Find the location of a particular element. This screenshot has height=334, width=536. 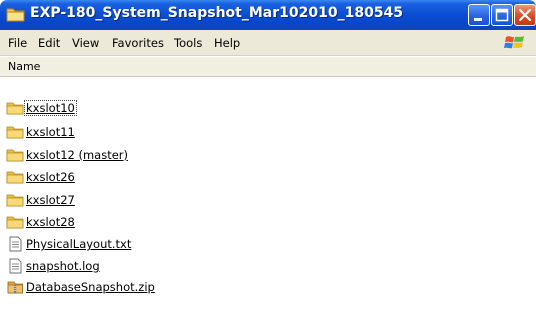

window-title: EXP-180_System_Snapshot_Mar102010_180545 is located at coordinates (217, 13).